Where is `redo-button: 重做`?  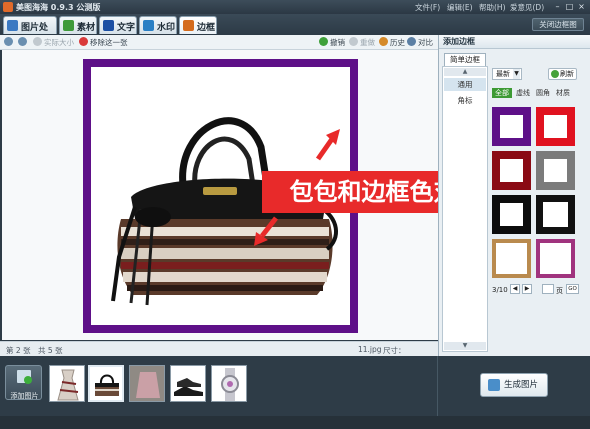 redo-button: 重做 is located at coordinates (362, 42).